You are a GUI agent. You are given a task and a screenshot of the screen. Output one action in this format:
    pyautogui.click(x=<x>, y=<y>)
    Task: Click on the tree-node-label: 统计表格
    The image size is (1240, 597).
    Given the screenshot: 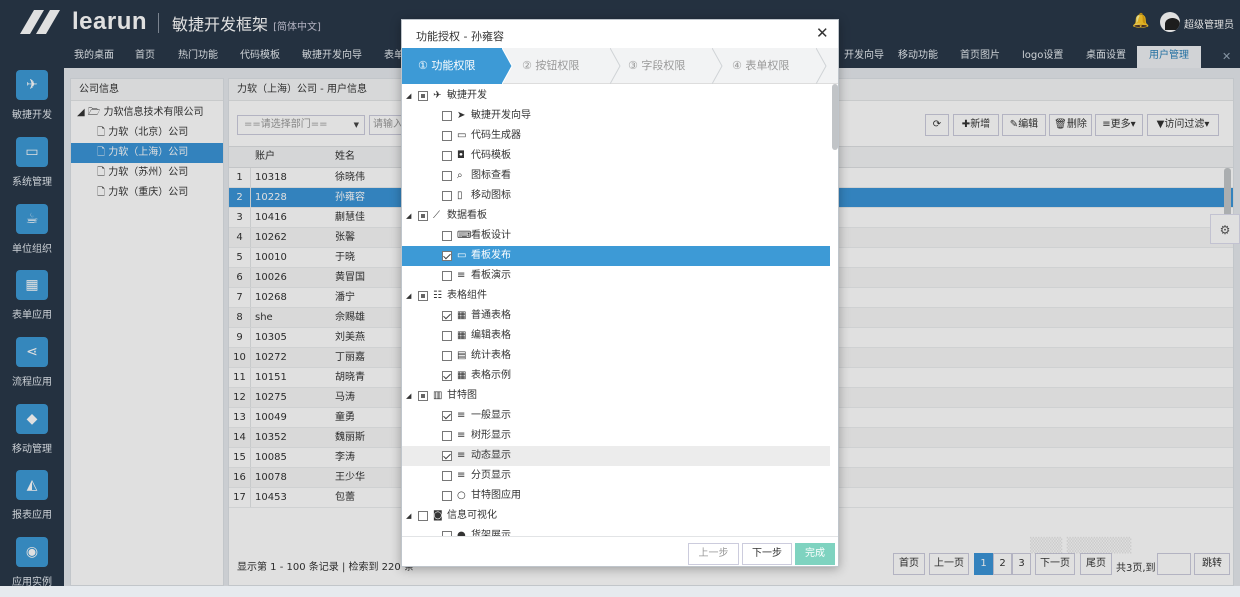 What is the action you would take?
    pyautogui.click(x=491, y=355)
    